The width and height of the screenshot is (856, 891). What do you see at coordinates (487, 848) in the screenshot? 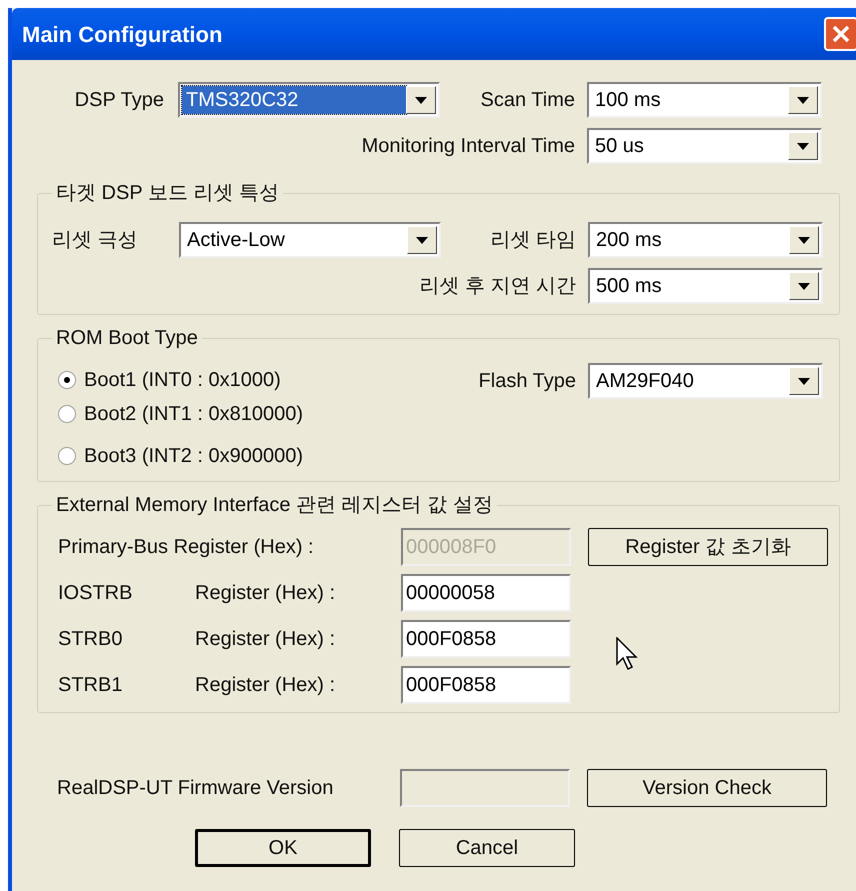
I see `dialog-button: Cancel` at bounding box center [487, 848].